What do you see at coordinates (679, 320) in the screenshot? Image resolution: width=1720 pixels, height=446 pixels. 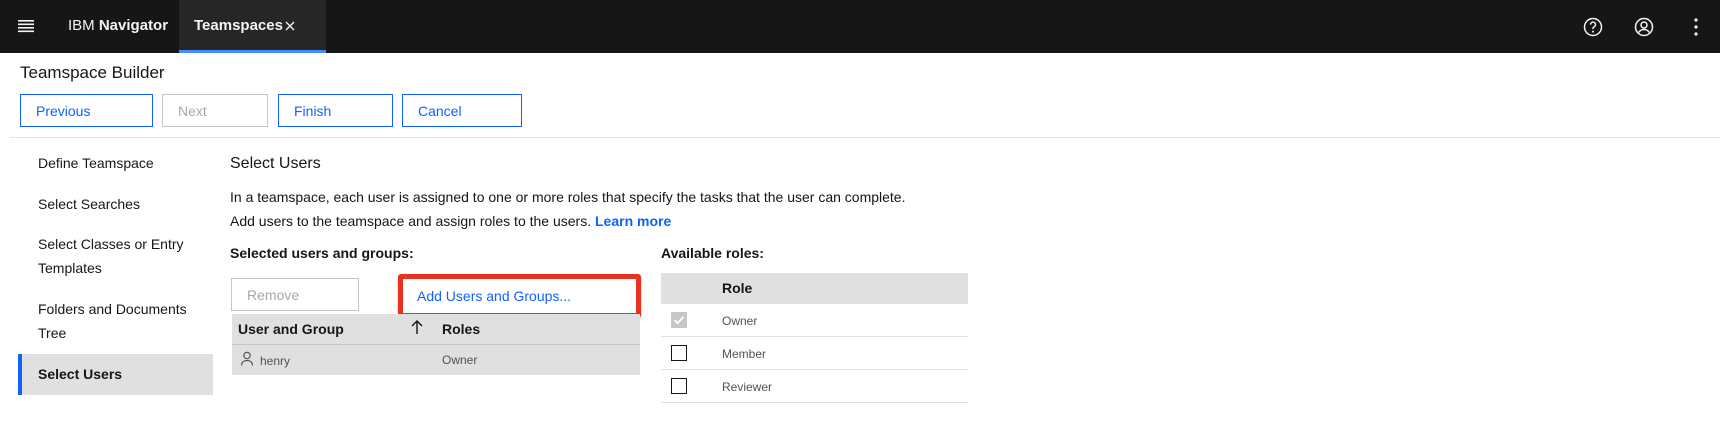 I see `owner-checkbox` at bounding box center [679, 320].